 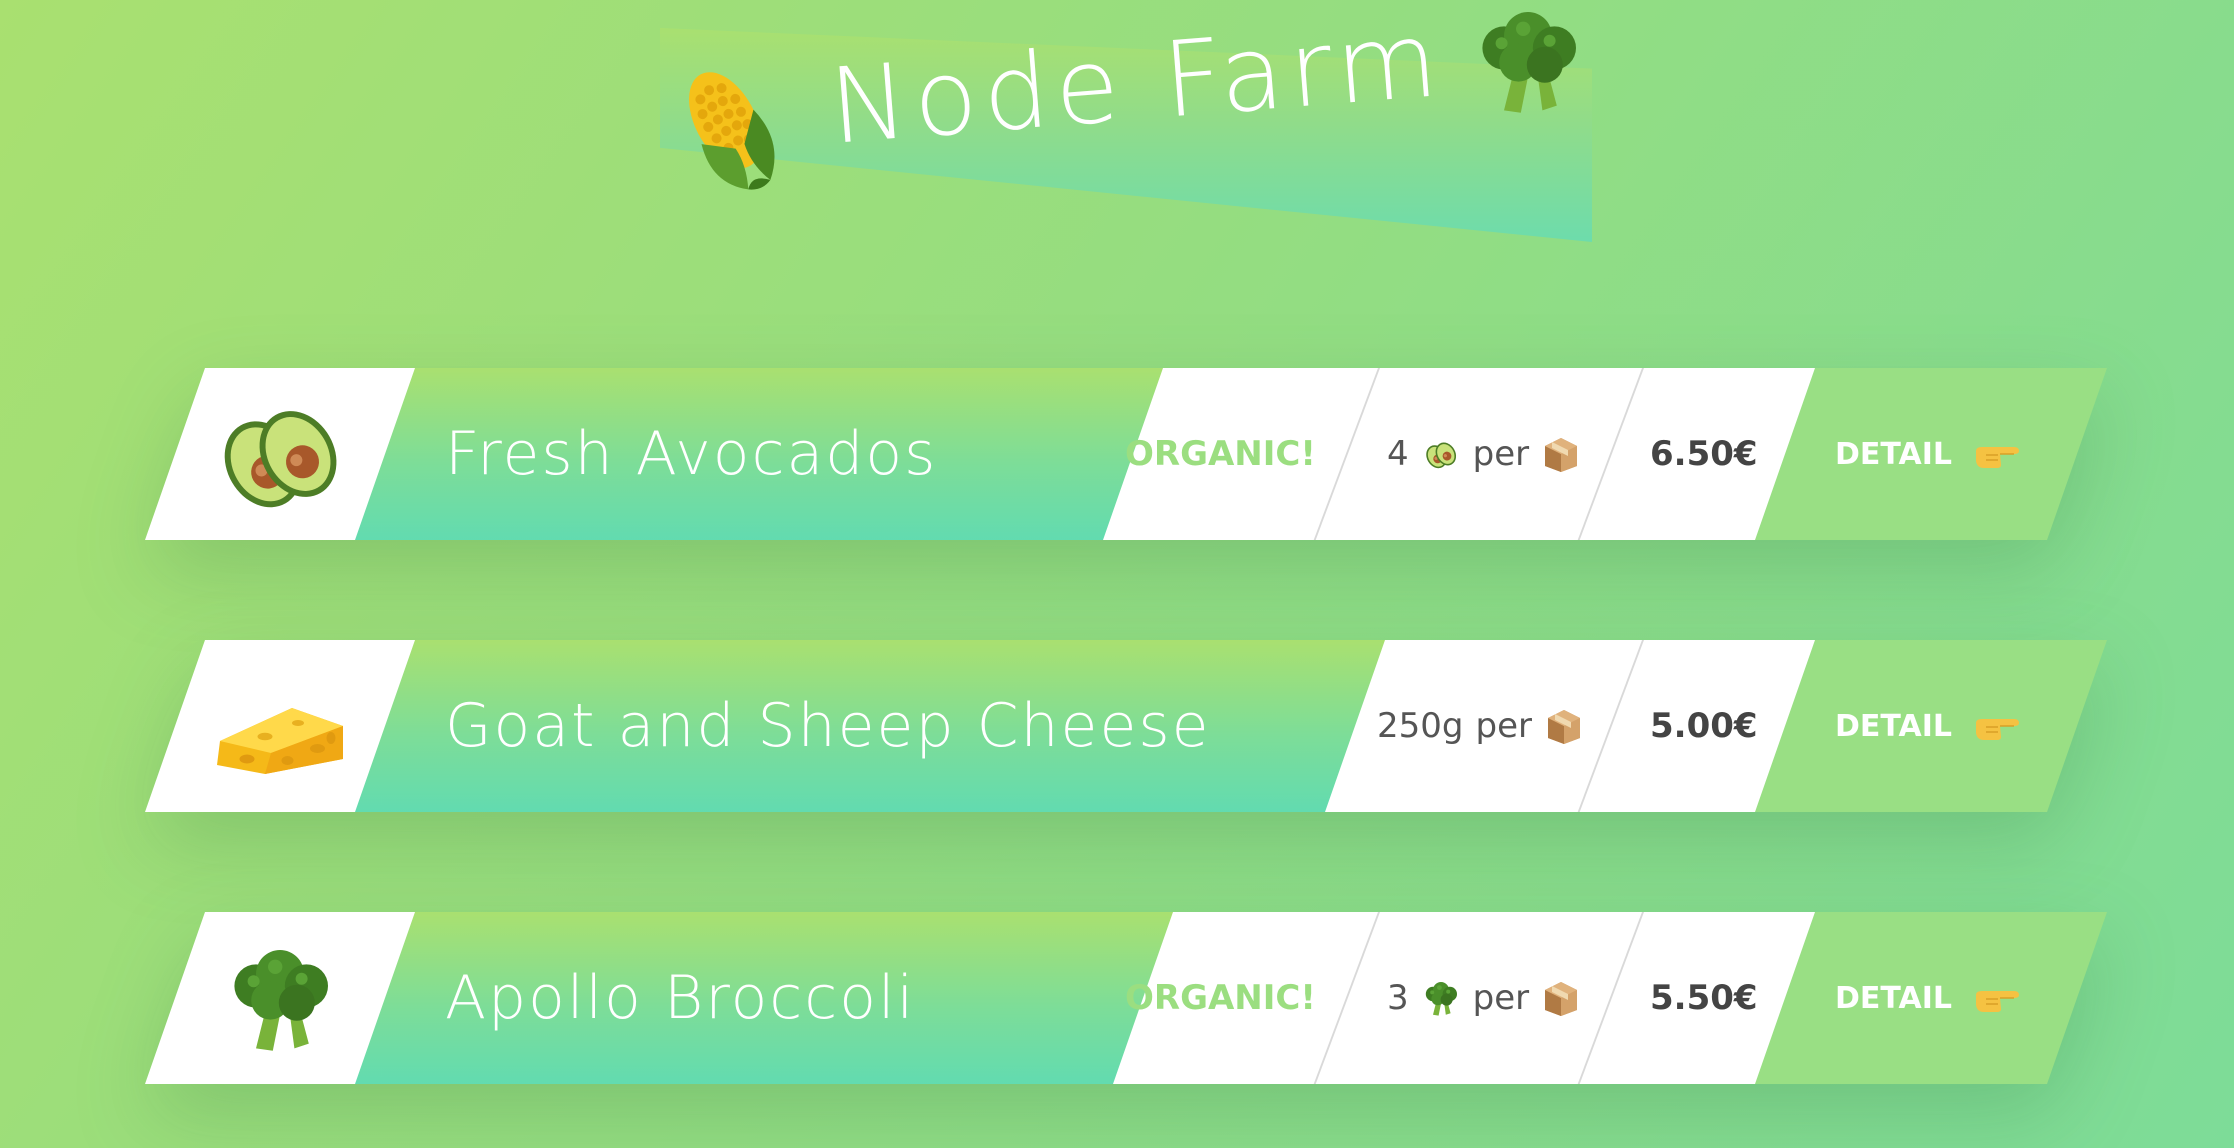 I want to click on product-name: Goat and Sheep Cheese, so click(x=828, y=726).